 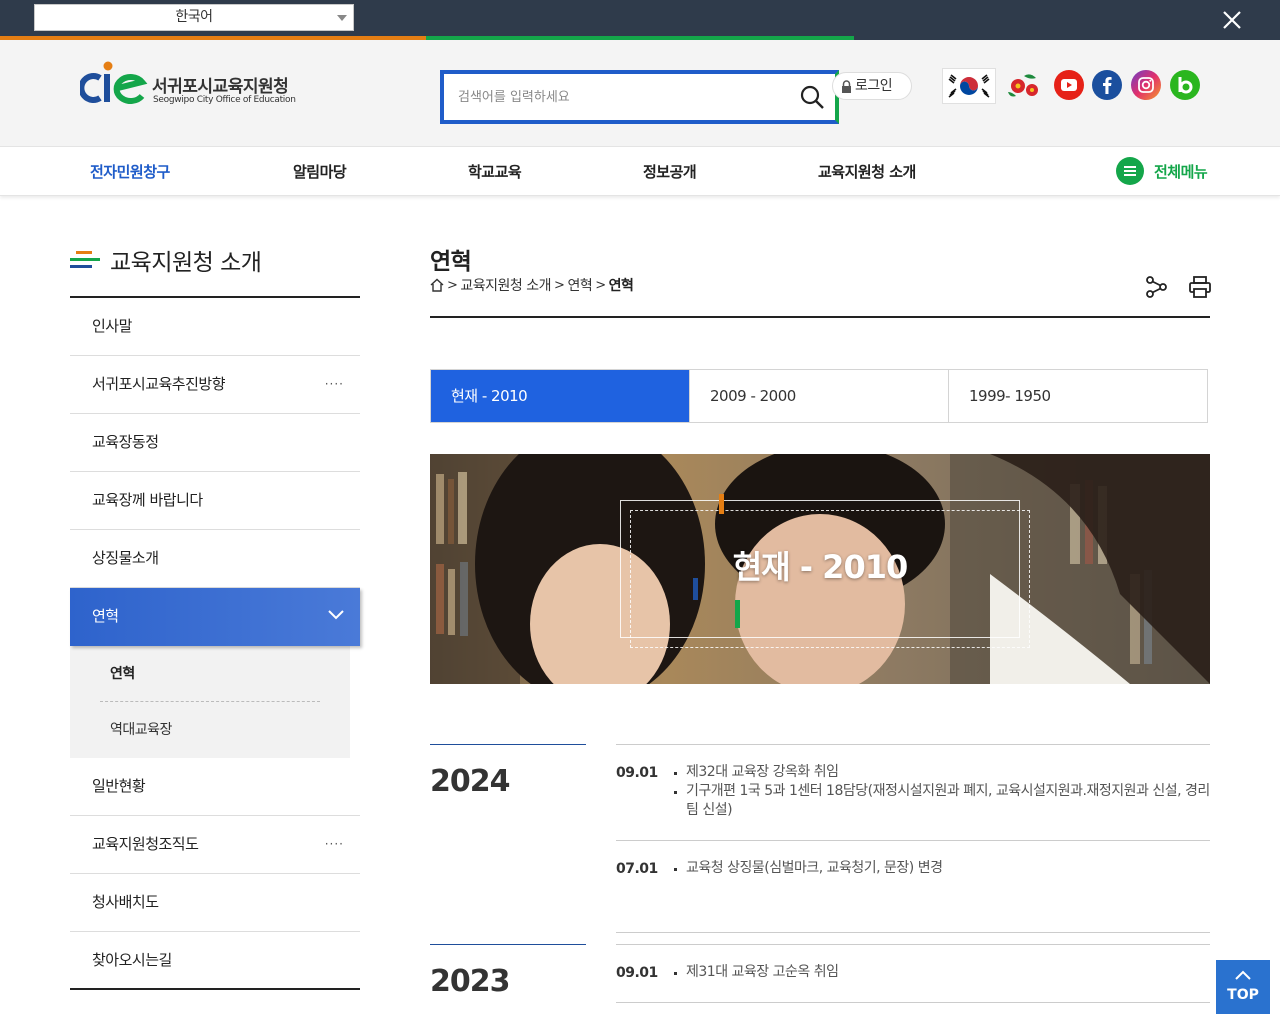 What do you see at coordinates (125, 558) in the screenshot?
I see `sidebar-item-label: 상징물소개` at bounding box center [125, 558].